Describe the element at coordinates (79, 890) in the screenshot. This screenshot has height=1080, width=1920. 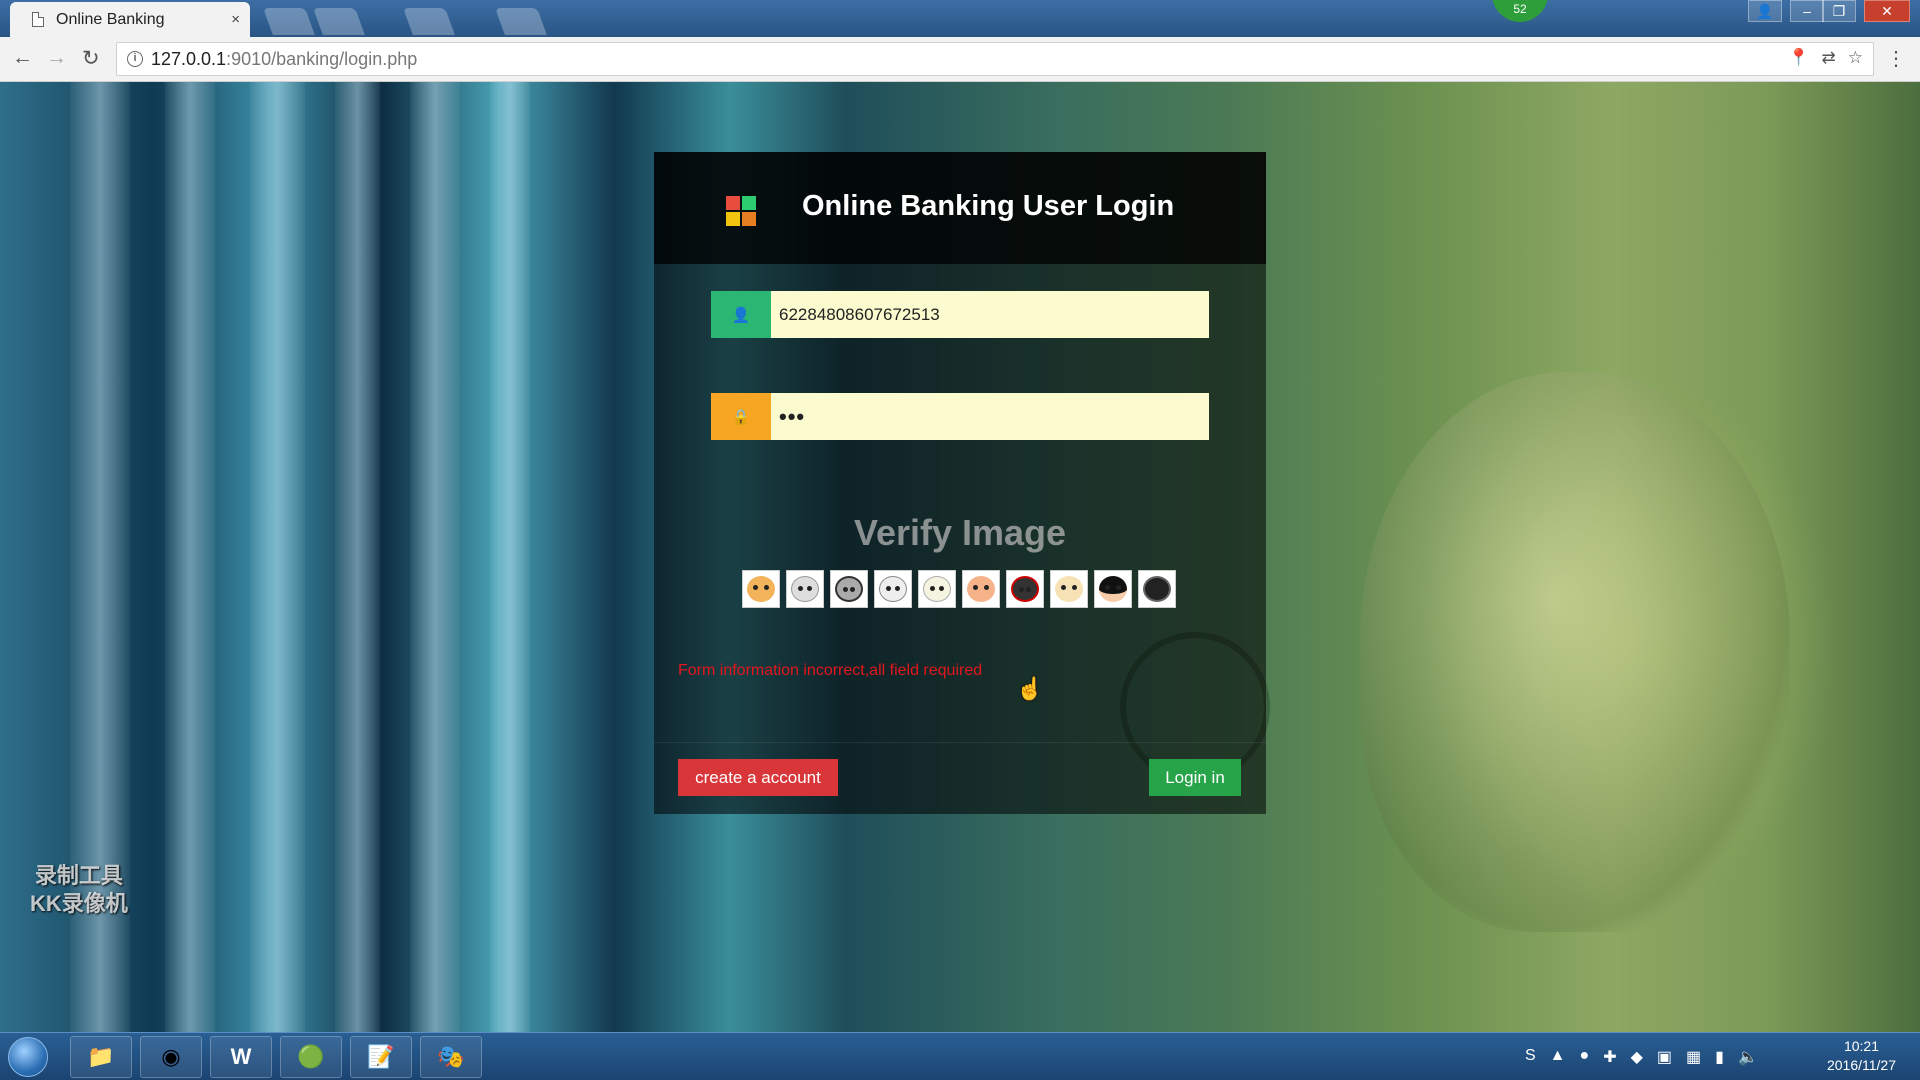
I see `recorder-watermark: 录制工具 KK录像机` at that location.